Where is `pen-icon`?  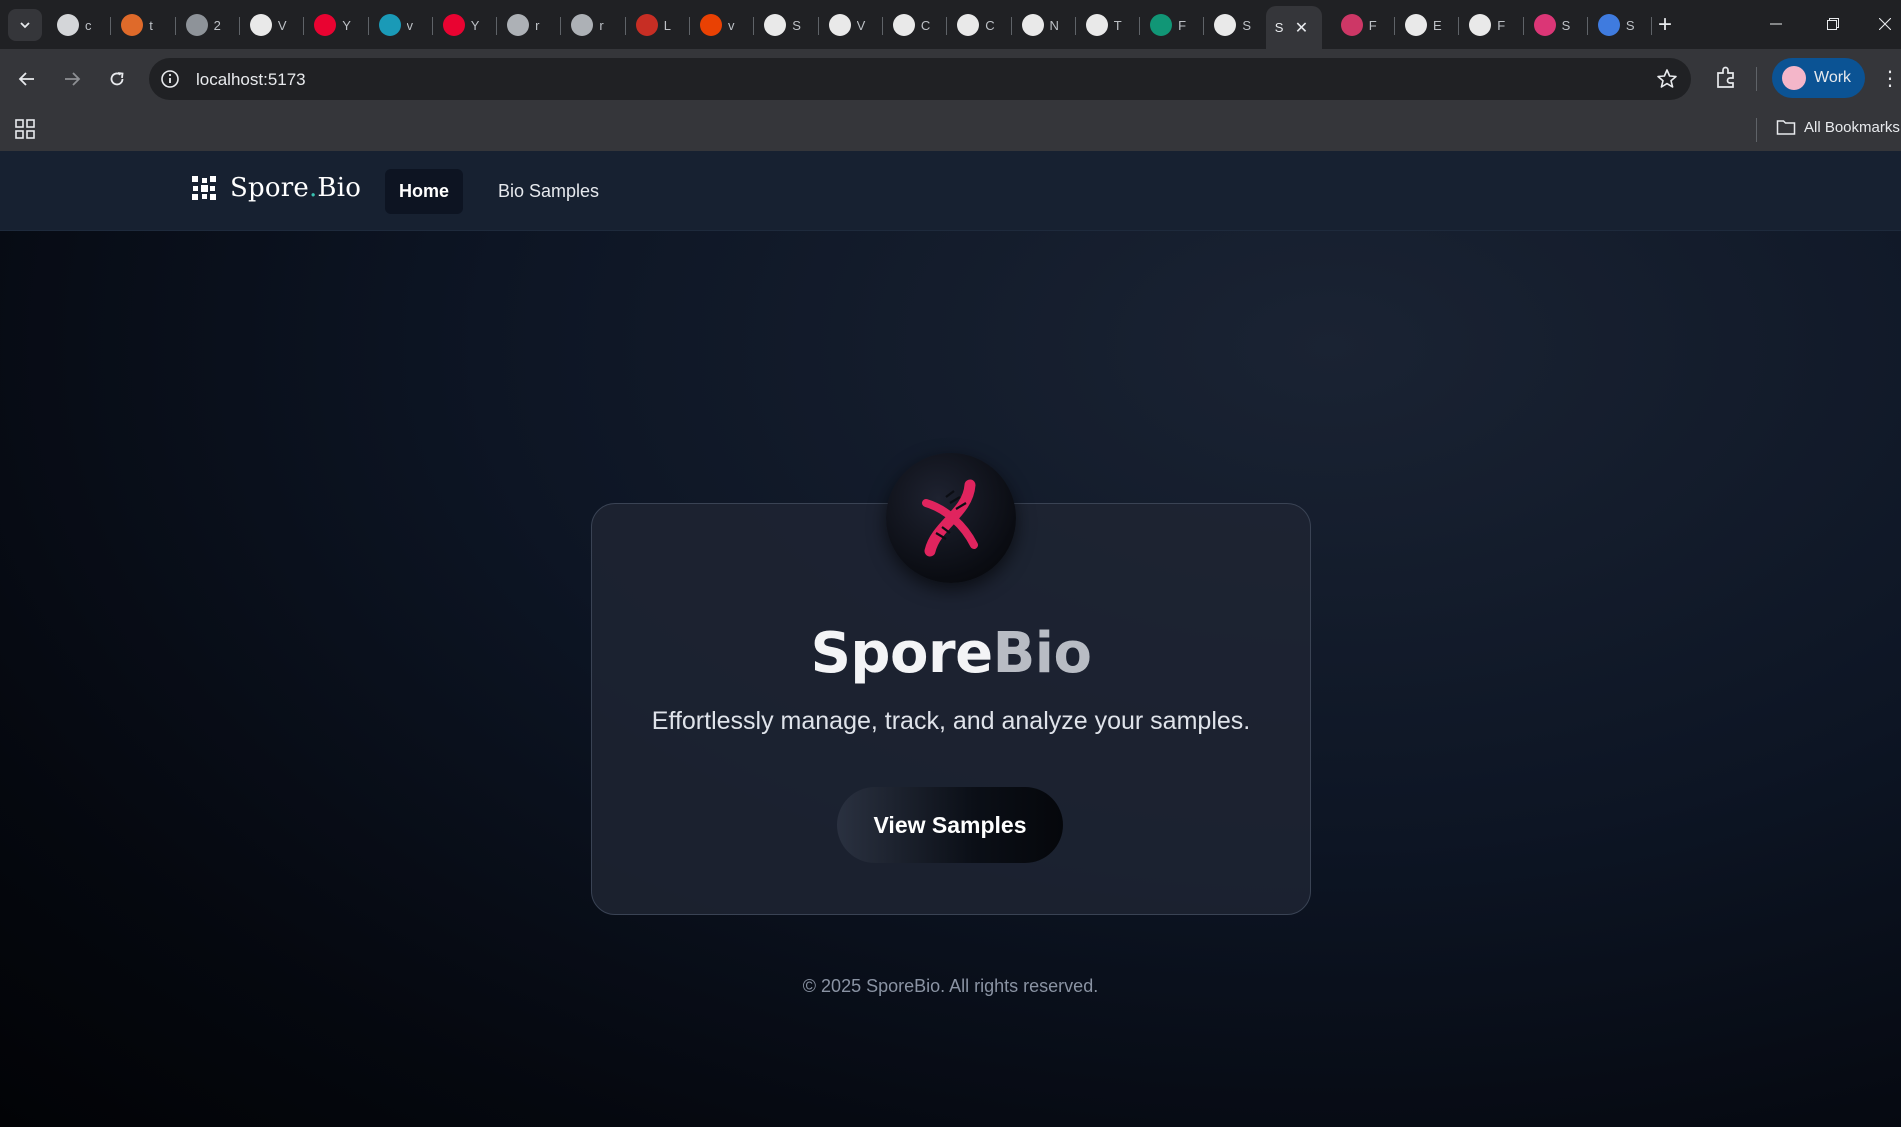 pen-icon is located at coordinates (1544, 25).